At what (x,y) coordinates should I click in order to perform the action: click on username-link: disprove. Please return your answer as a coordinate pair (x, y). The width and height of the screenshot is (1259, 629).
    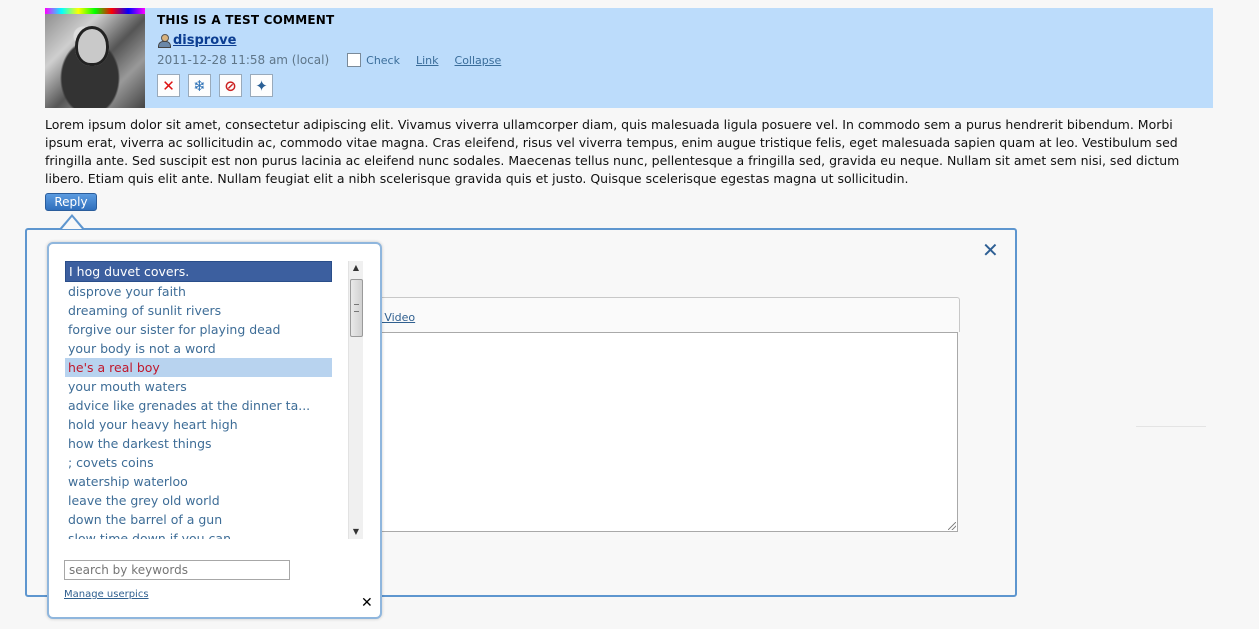
    Looking at the image, I should click on (204, 40).